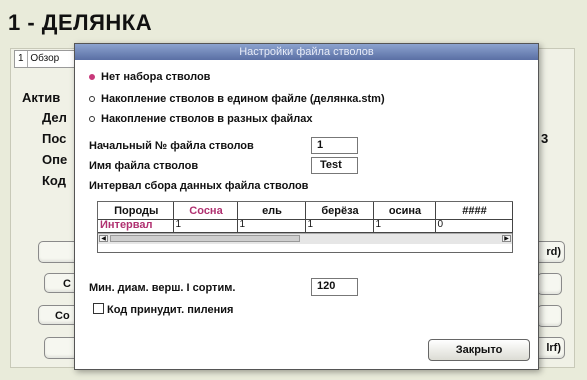 This screenshot has height=380, width=587. What do you see at coordinates (170, 310) in the screenshot?
I see `checkbox-label: Код принудит. пиления` at bounding box center [170, 310].